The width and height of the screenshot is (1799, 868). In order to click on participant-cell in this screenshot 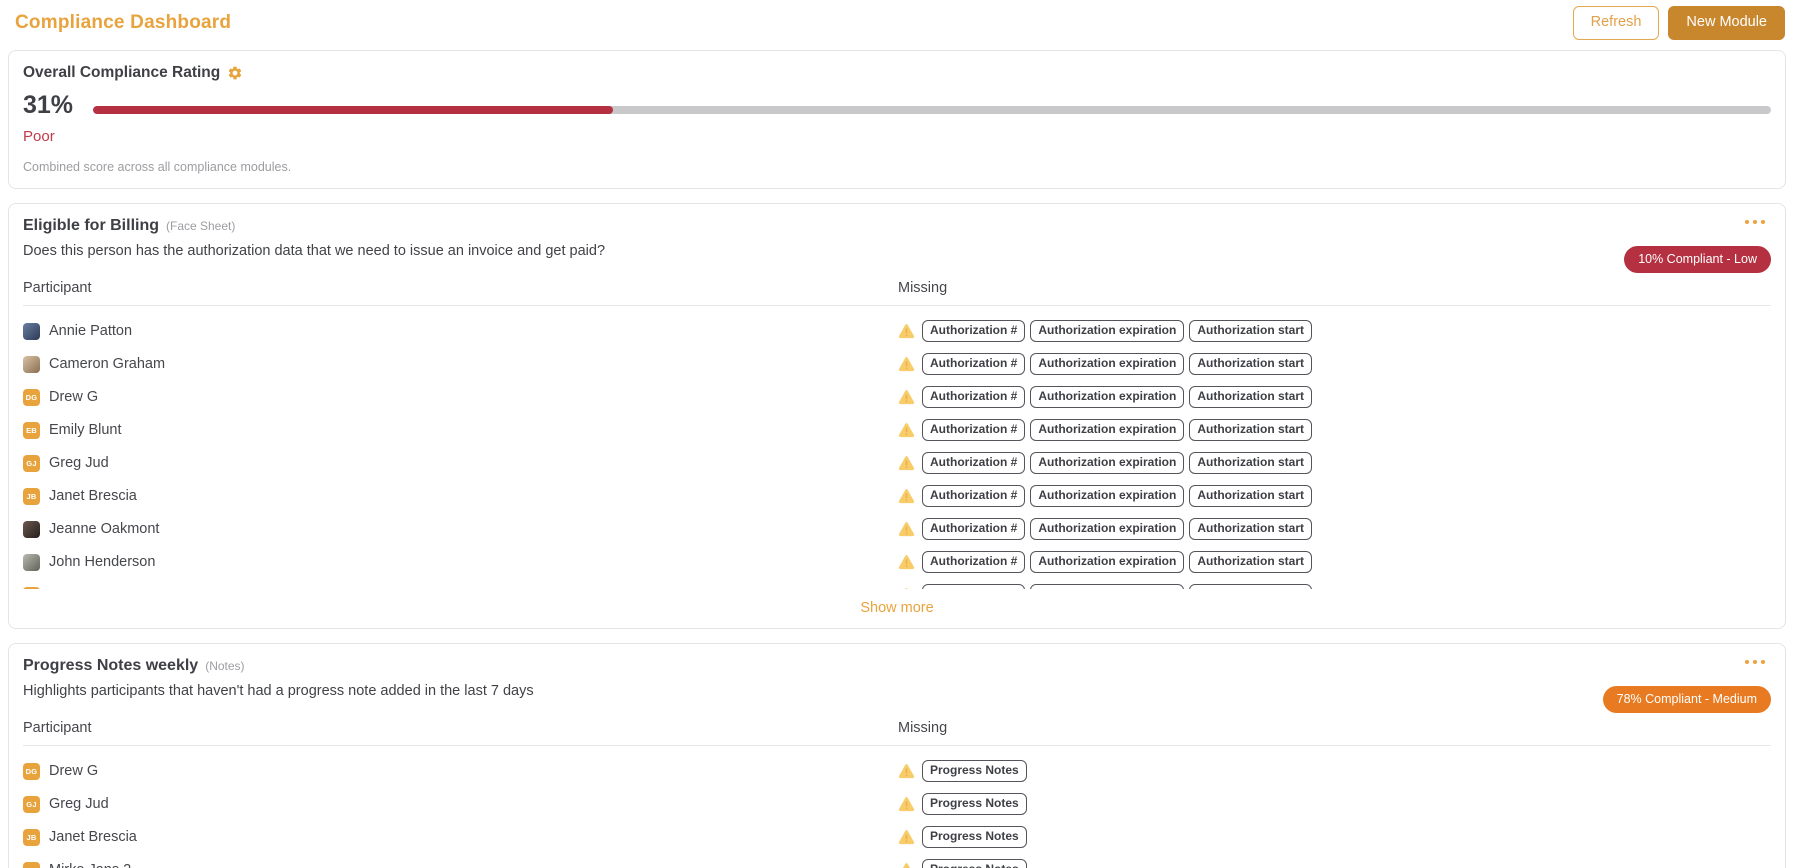, I will do `click(460, 587)`.